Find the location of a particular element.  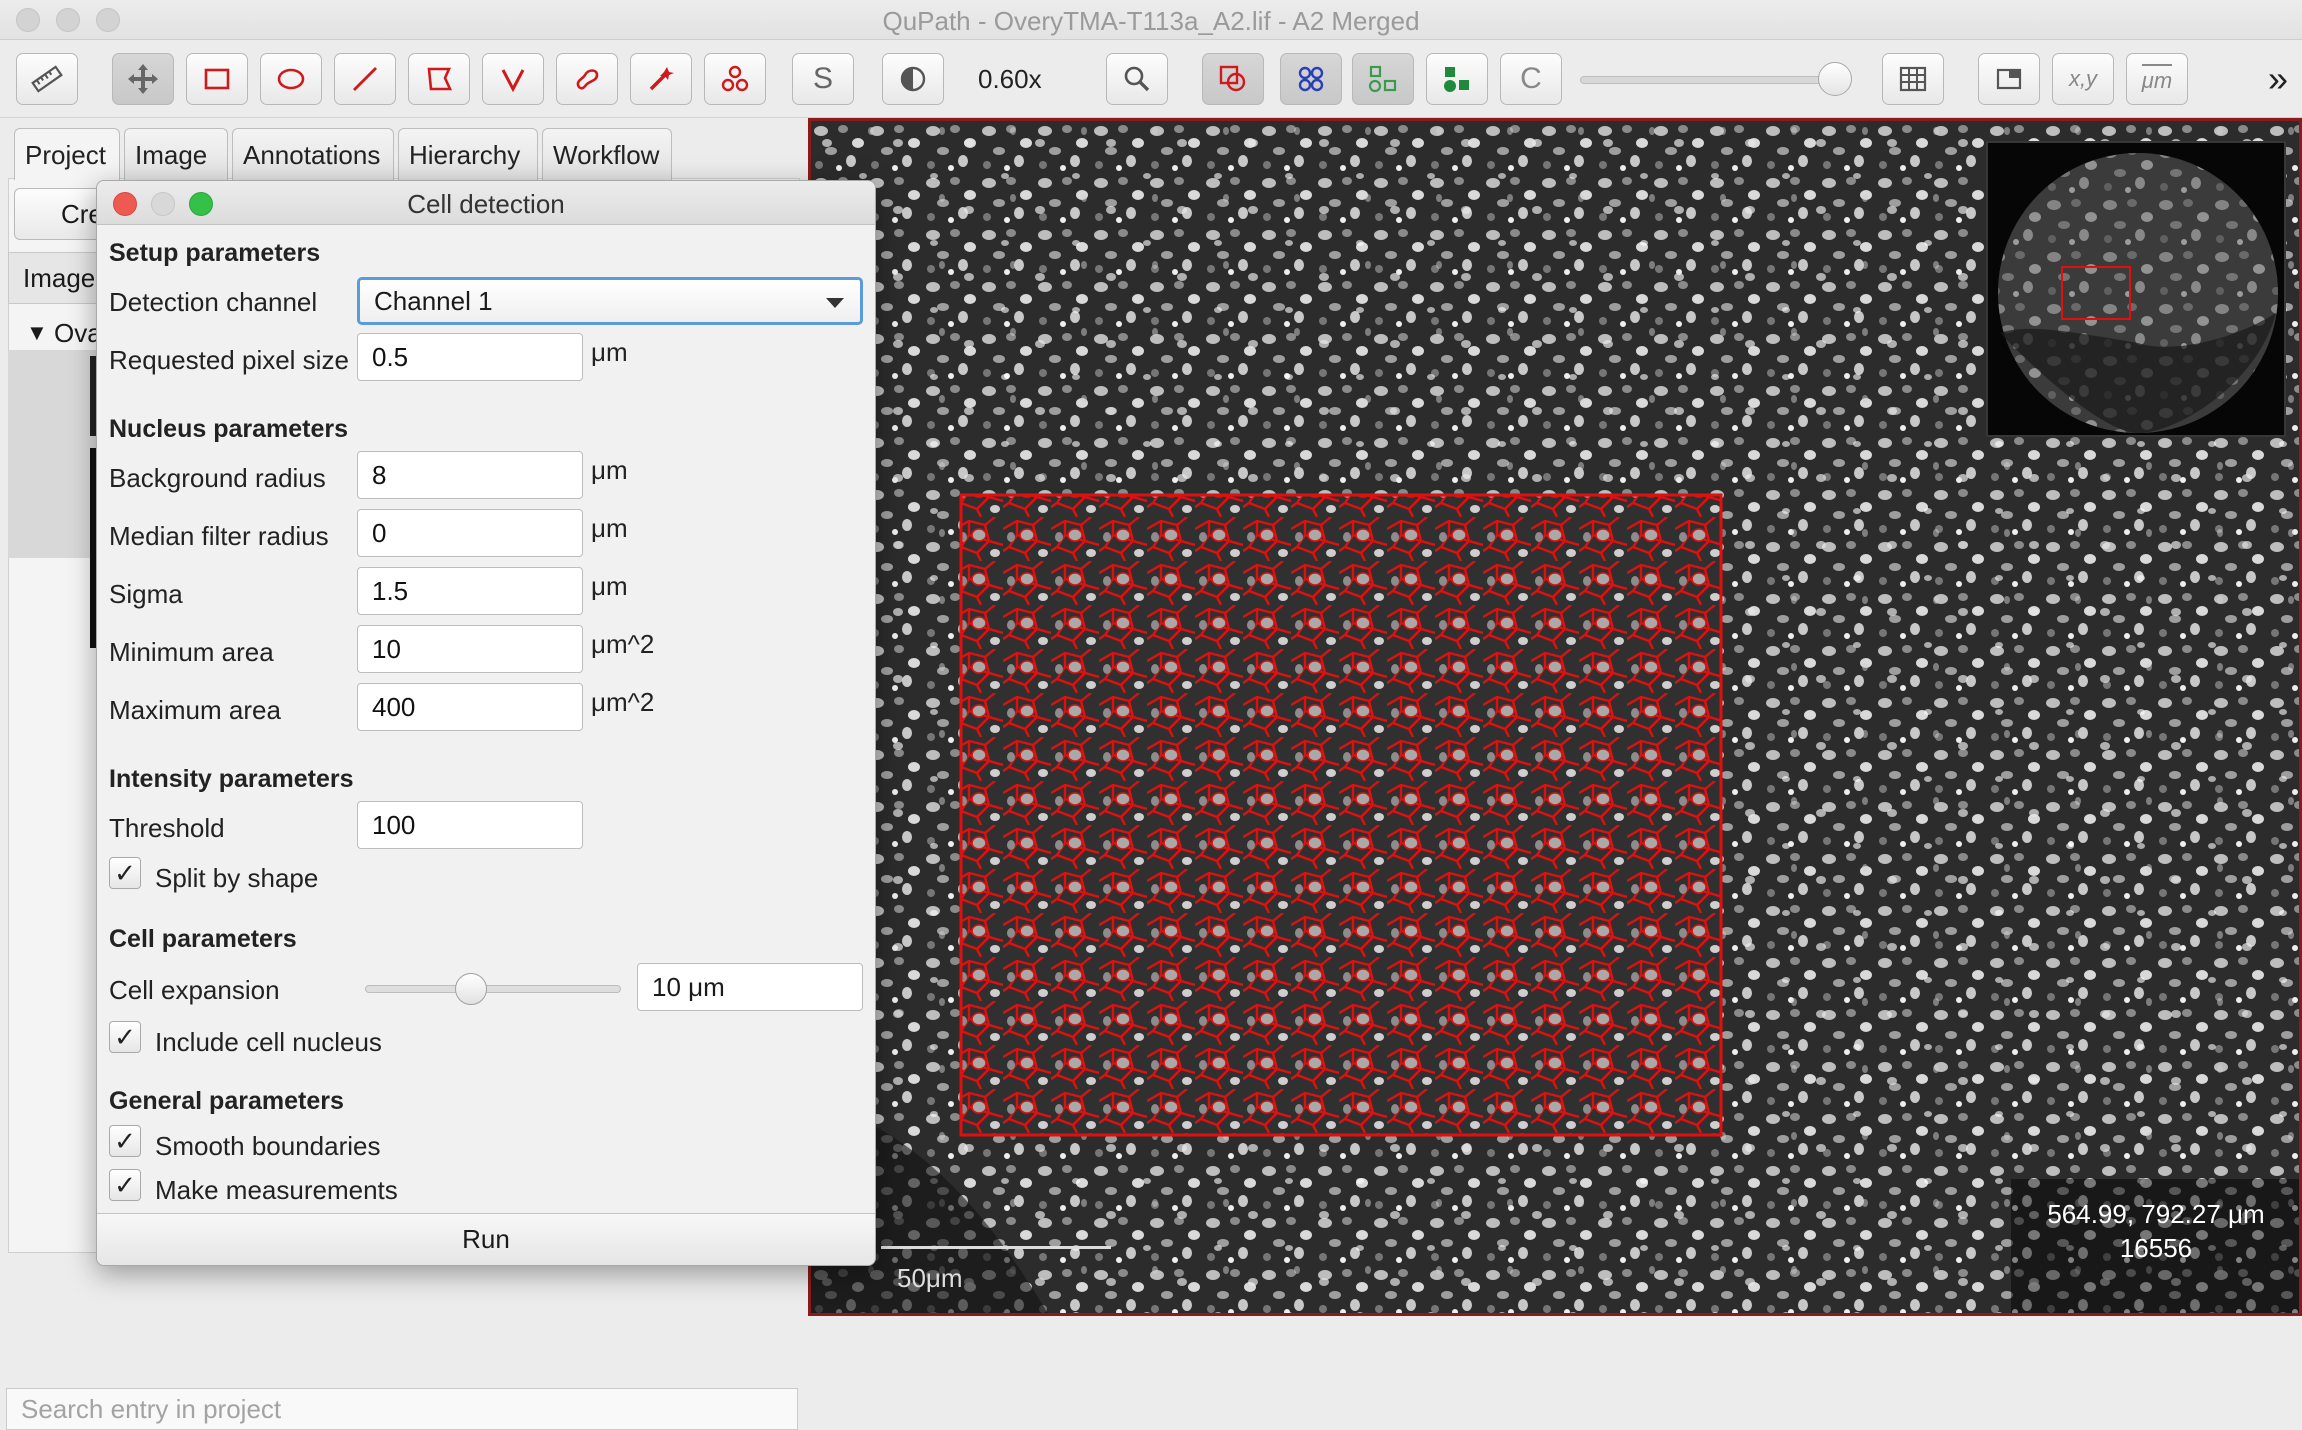

measurement-table-icon is located at coordinates (1913, 79).